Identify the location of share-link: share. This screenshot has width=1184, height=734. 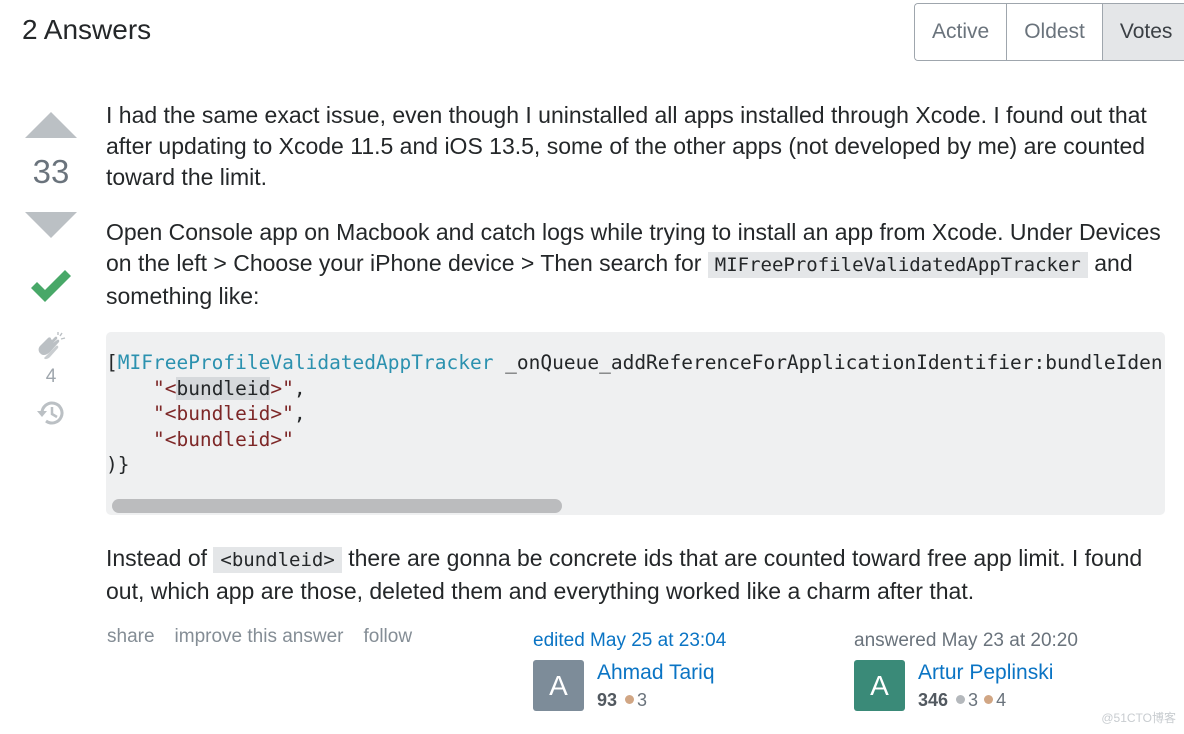
(131, 637).